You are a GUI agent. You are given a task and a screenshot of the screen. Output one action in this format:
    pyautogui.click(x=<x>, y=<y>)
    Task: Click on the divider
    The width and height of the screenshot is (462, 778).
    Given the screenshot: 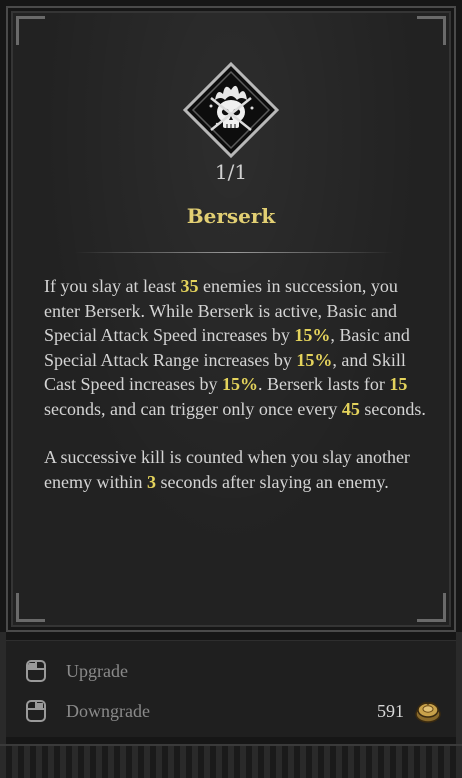 What is the action you would take?
    pyautogui.click(x=234, y=252)
    